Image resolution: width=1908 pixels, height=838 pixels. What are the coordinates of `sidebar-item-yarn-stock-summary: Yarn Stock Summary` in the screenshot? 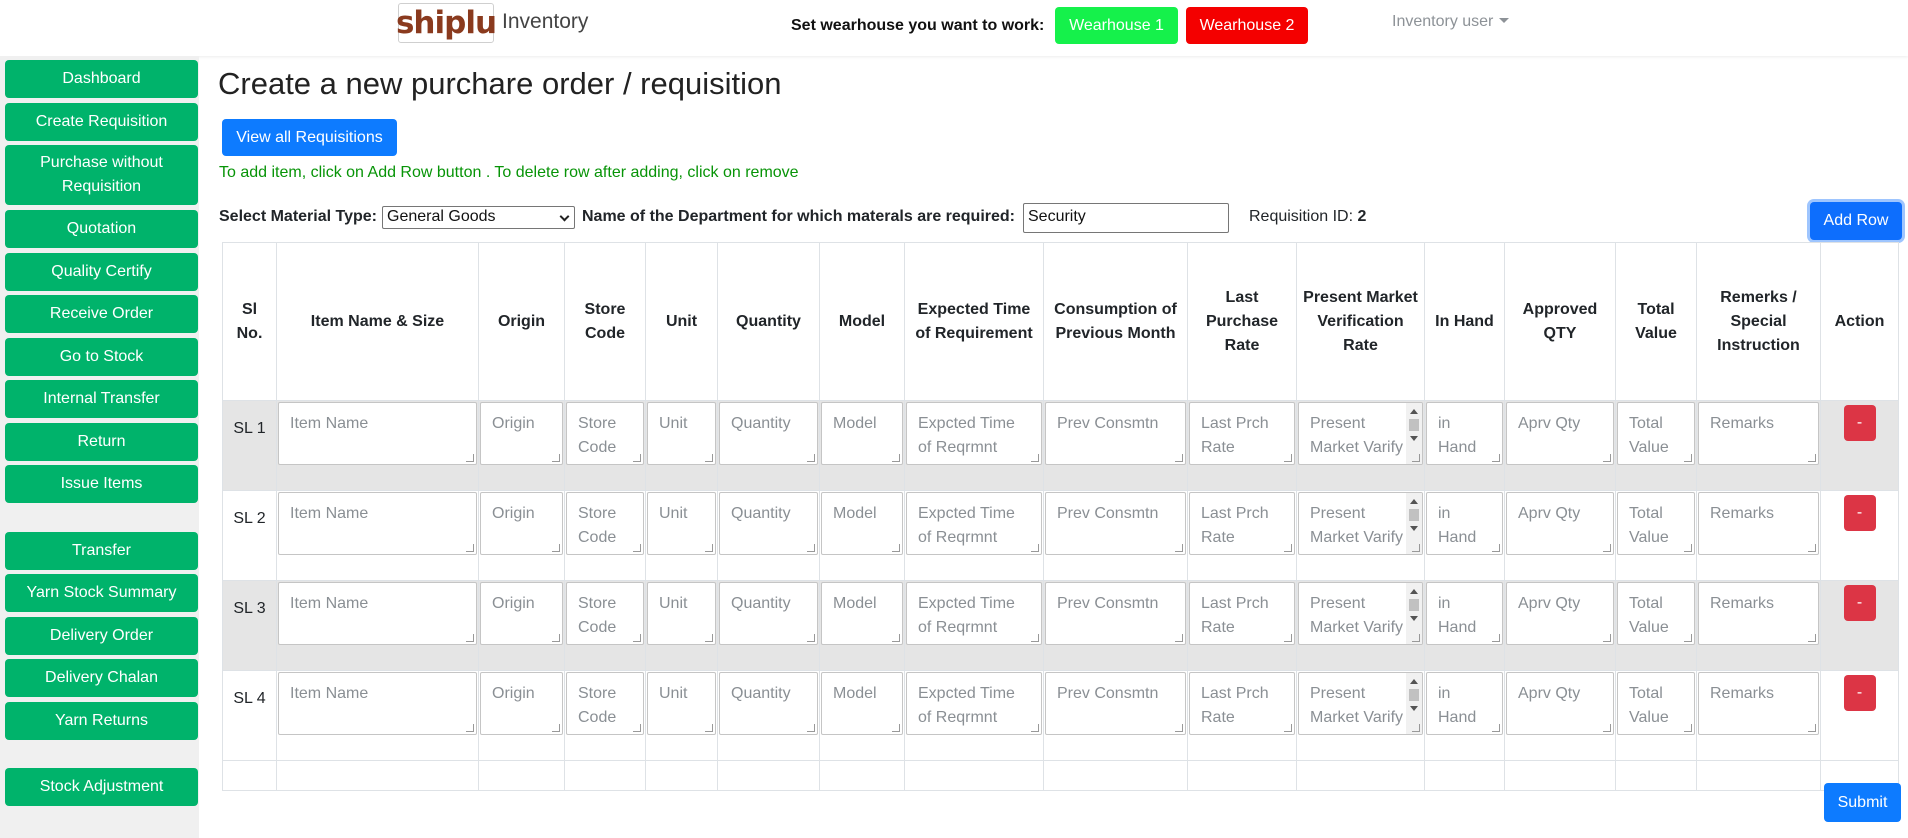 It's located at (101, 593).